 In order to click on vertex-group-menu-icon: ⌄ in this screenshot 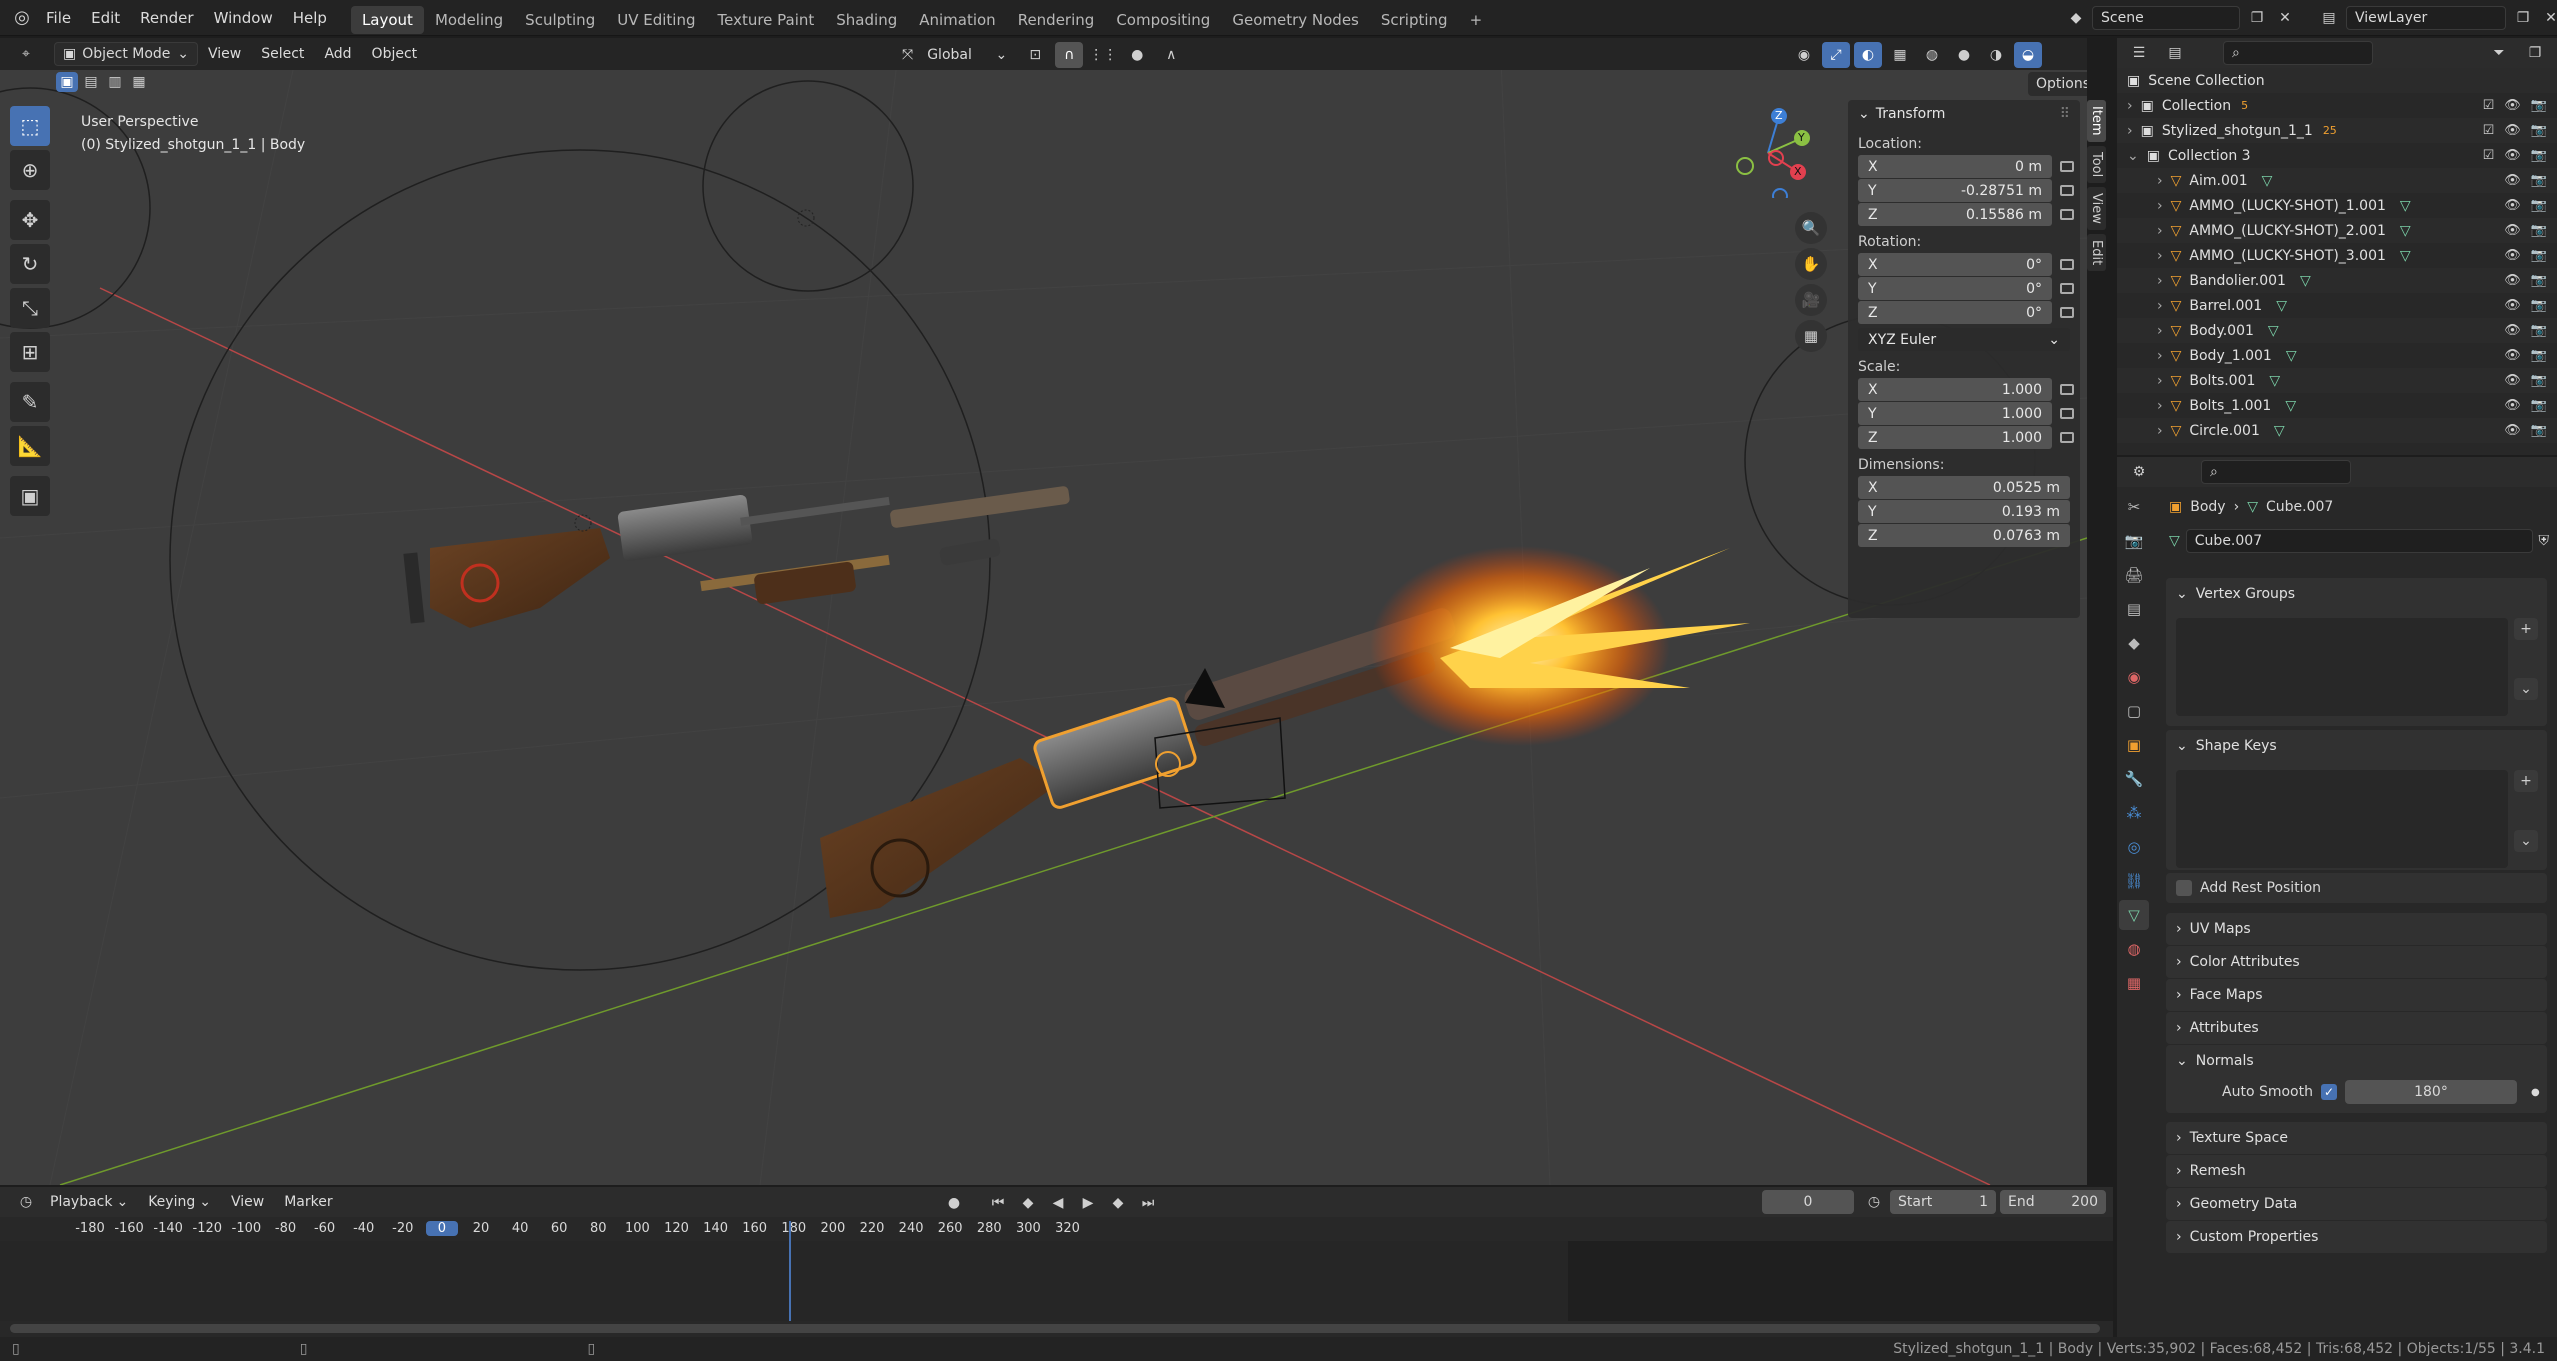, I will do `click(2526, 689)`.